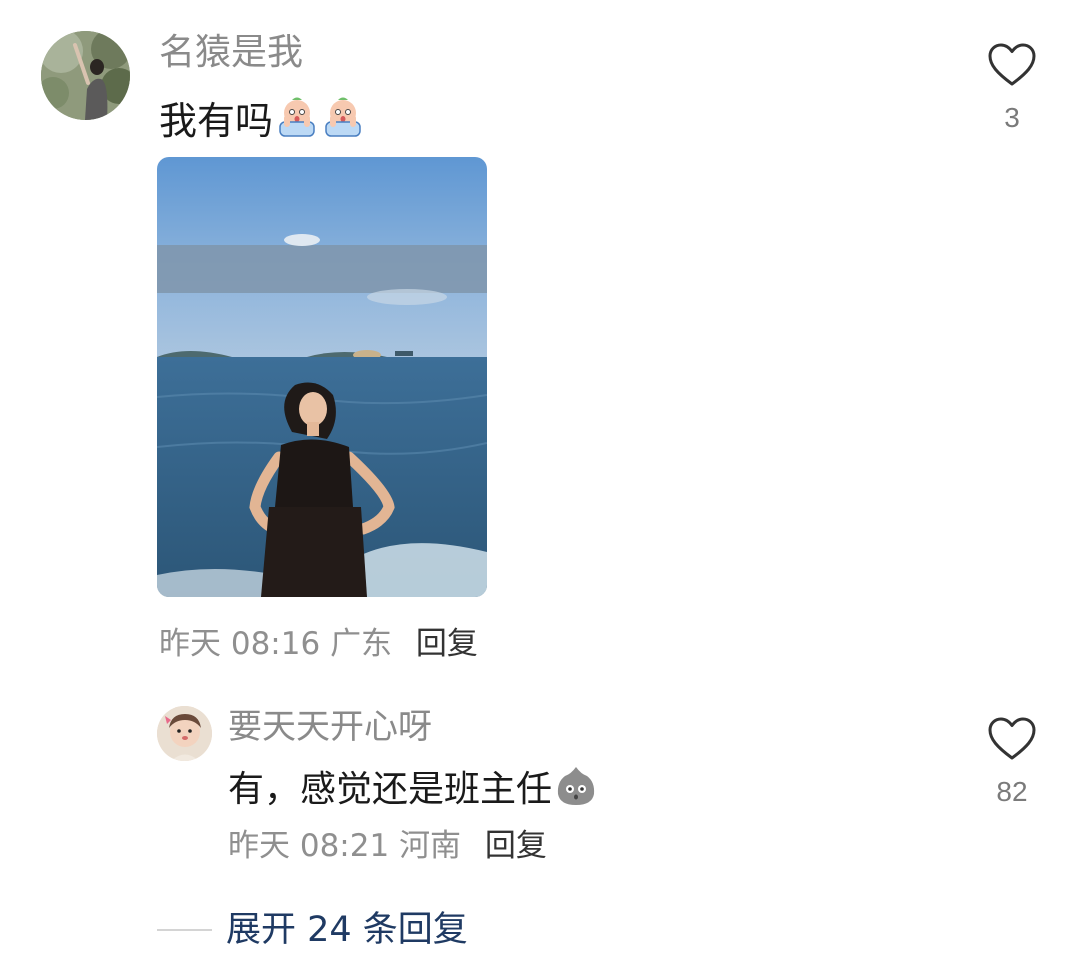  Describe the element at coordinates (447, 644) in the screenshot. I see `reply-button: 回复` at that location.